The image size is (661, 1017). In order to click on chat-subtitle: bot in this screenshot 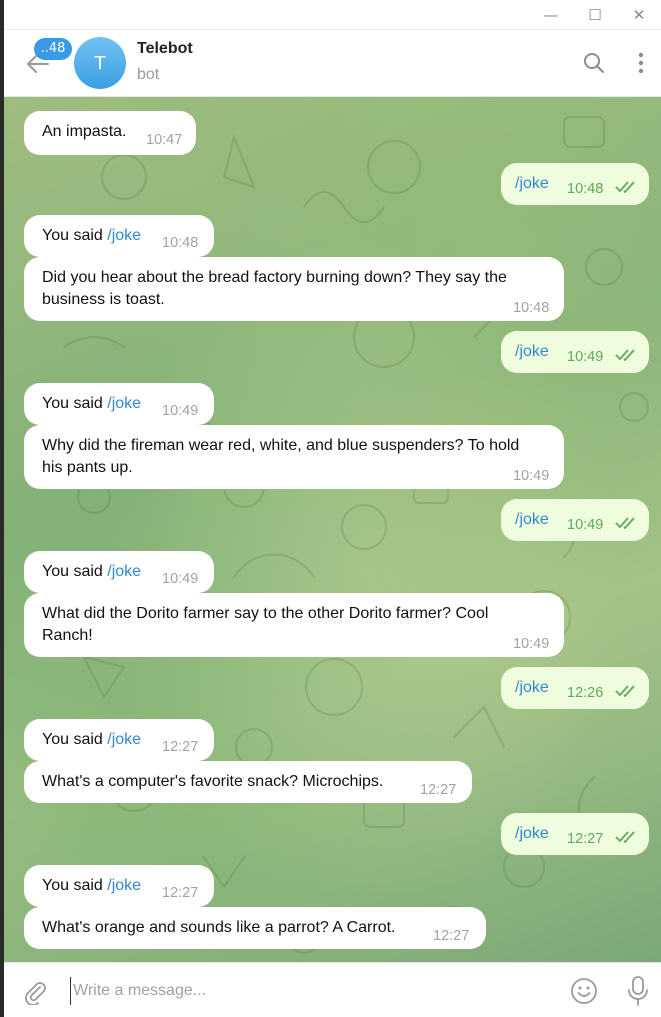, I will do `click(148, 74)`.